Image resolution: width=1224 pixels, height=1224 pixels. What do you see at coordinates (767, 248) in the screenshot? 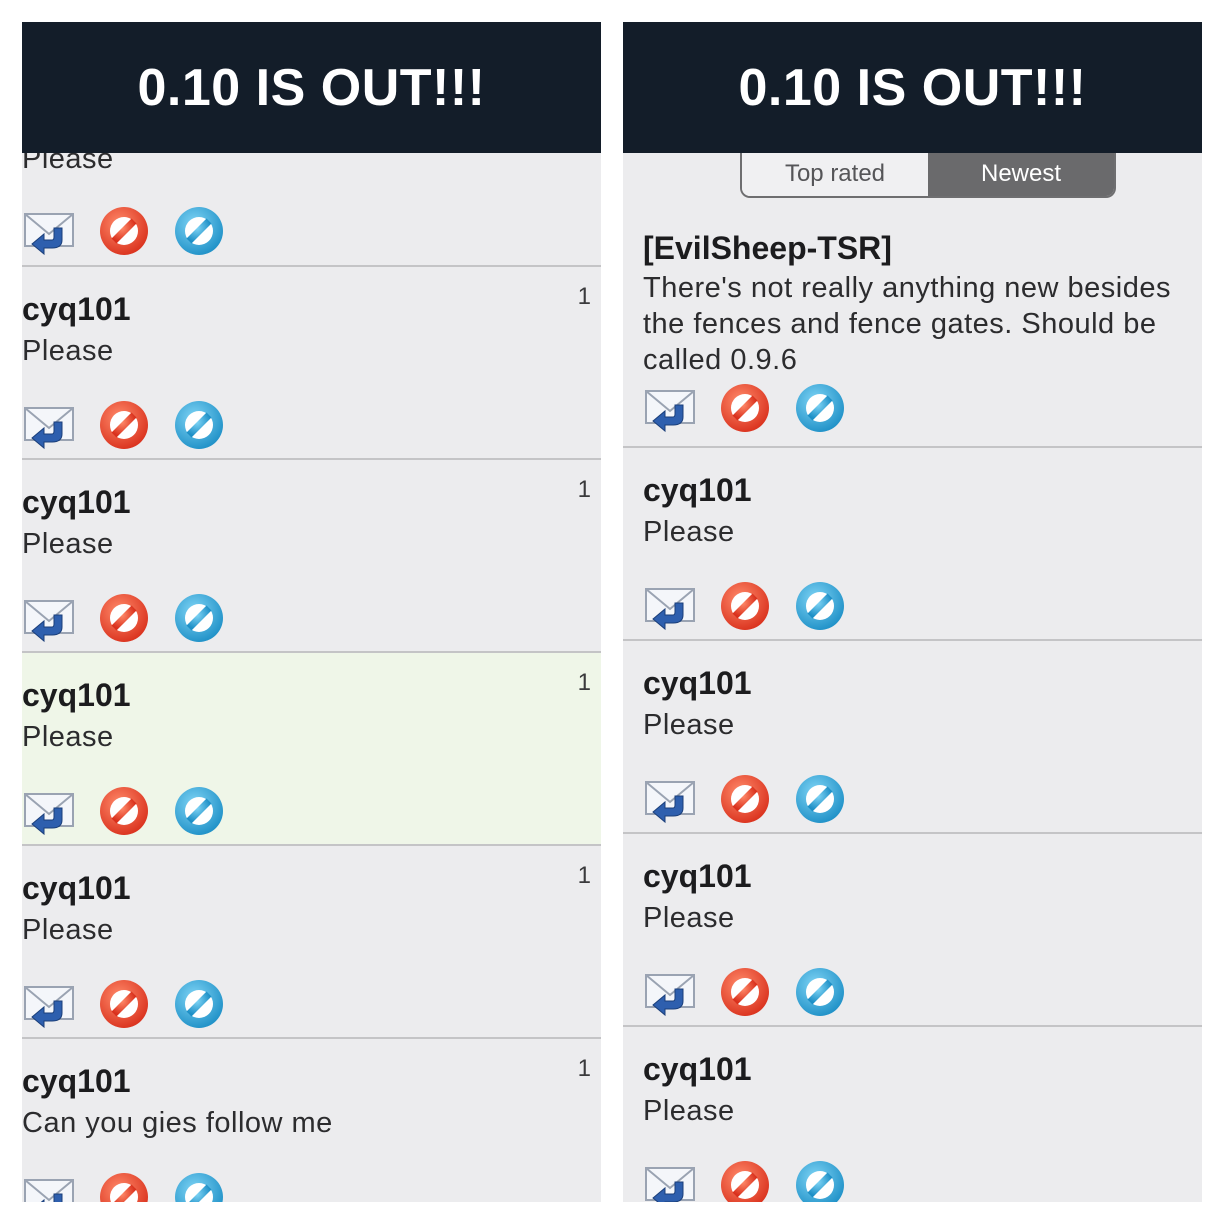
I see `comment-author: [EvilSheep-TSR]` at bounding box center [767, 248].